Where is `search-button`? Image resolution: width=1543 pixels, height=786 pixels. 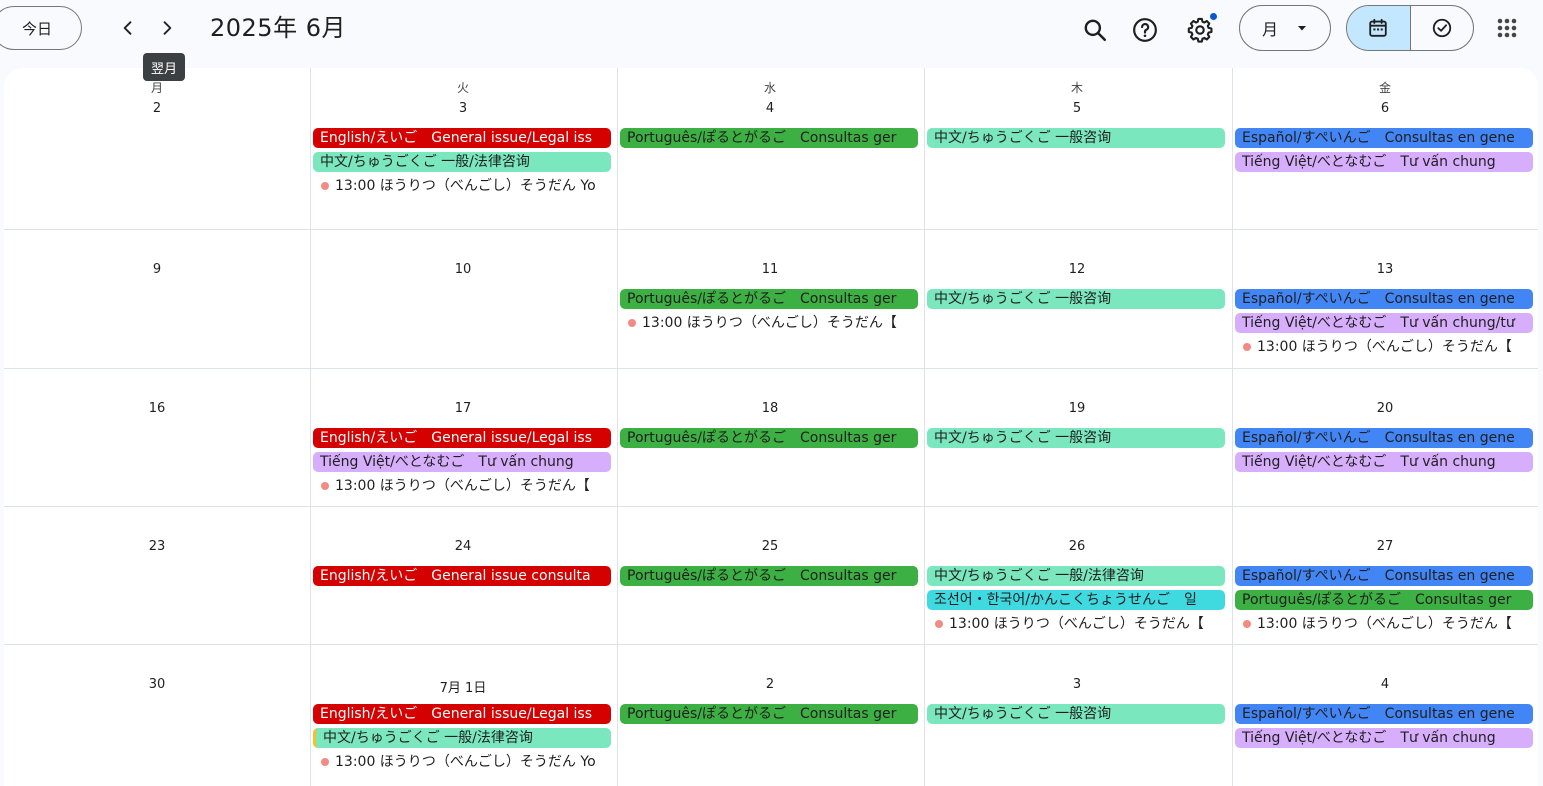
search-button is located at coordinates (1095, 30).